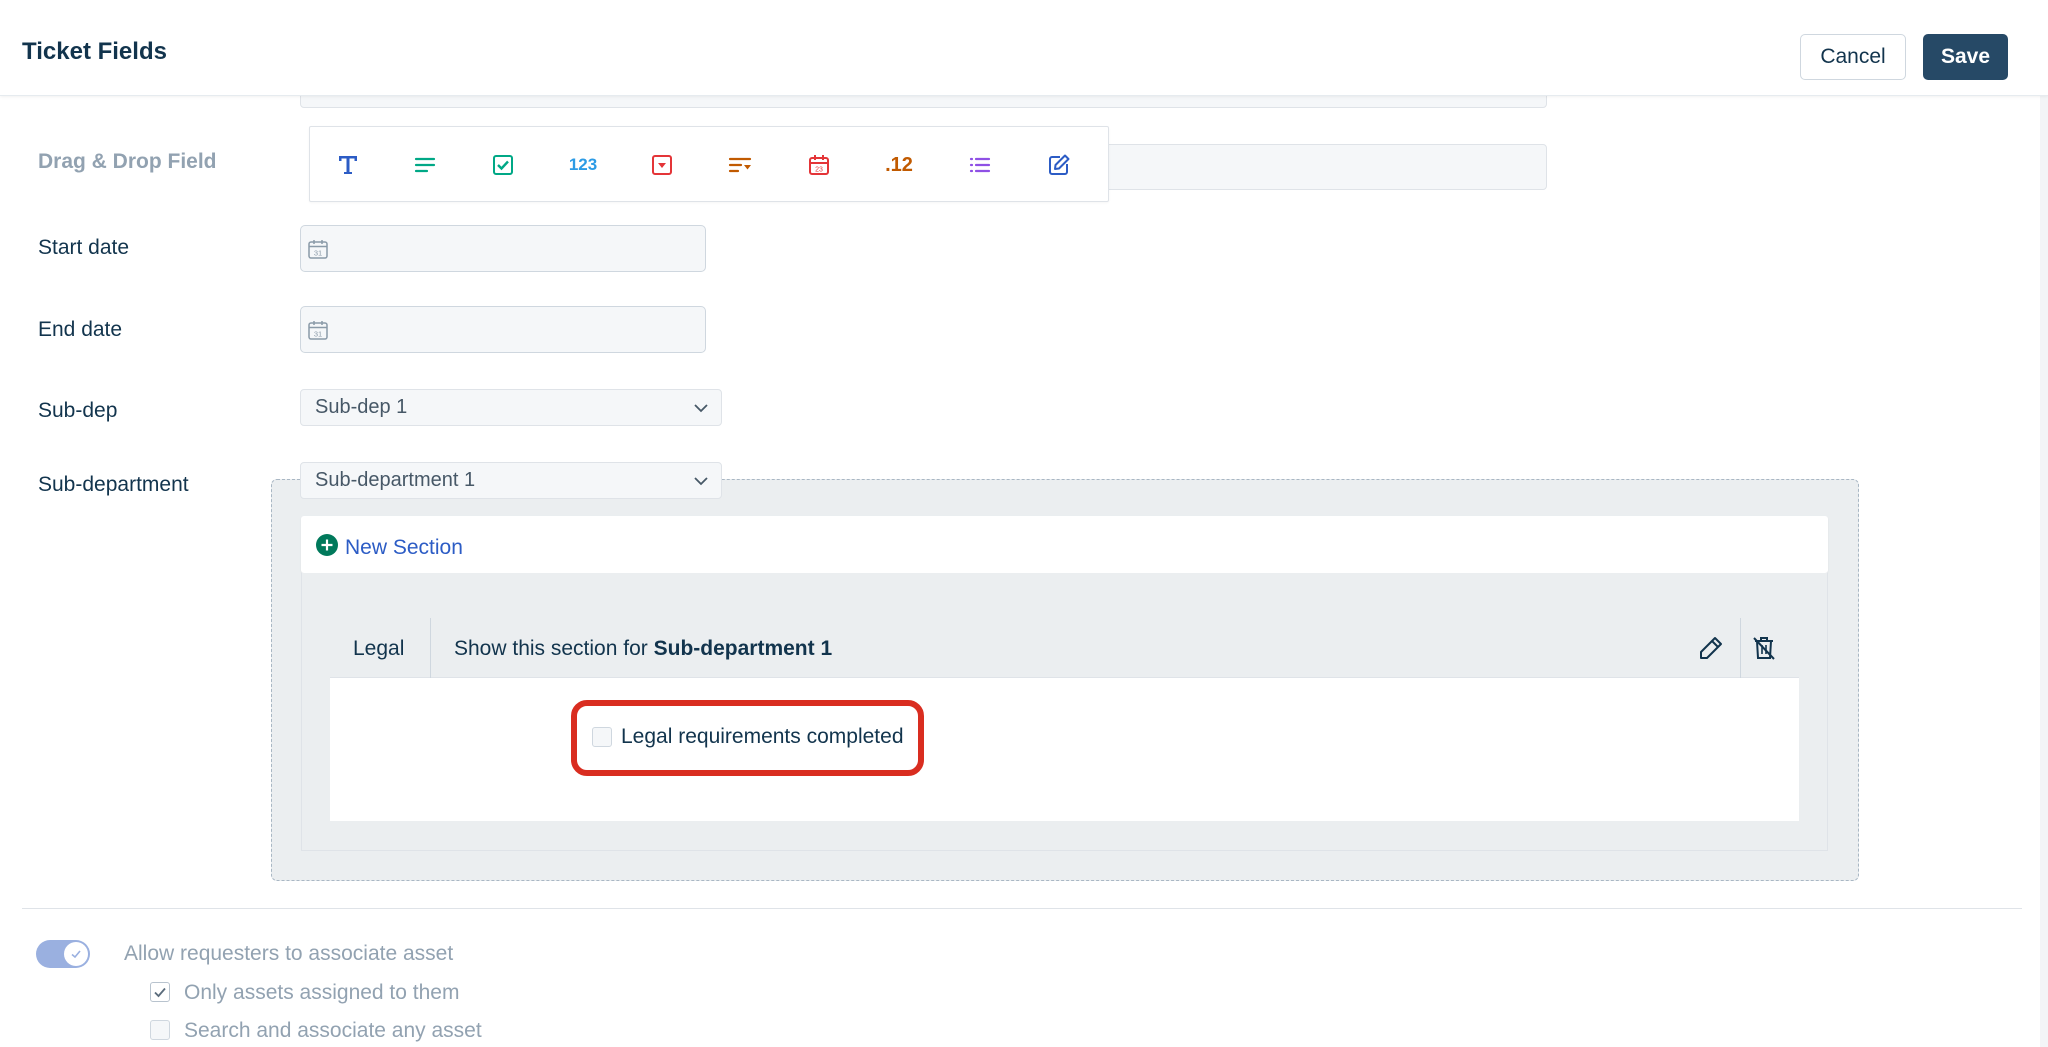 This screenshot has width=2048, height=1047. What do you see at coordinates (395, 480) in the screenshot?
I see `sub-department-value: Sub-department 1` at bounding box center [395, 480].